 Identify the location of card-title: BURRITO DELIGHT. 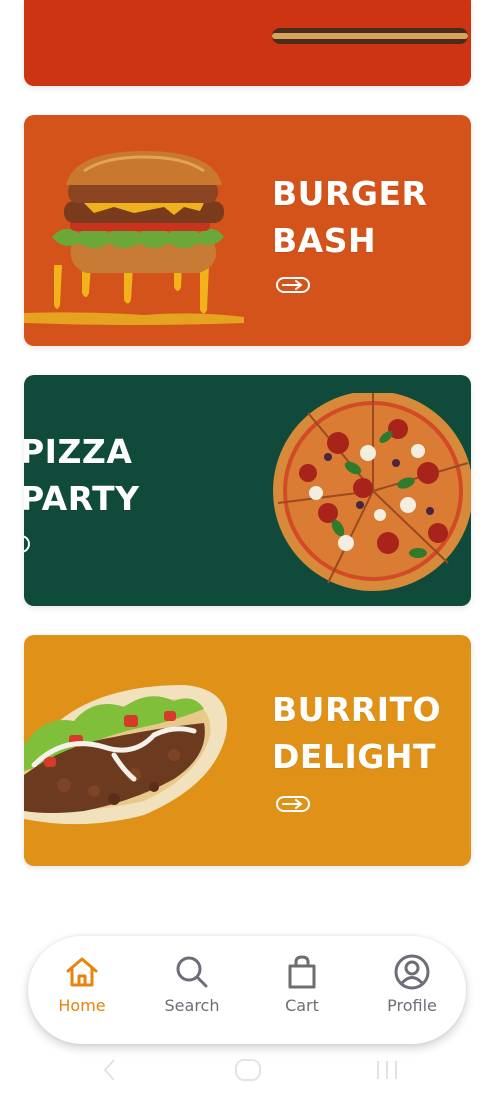
(356, 733).